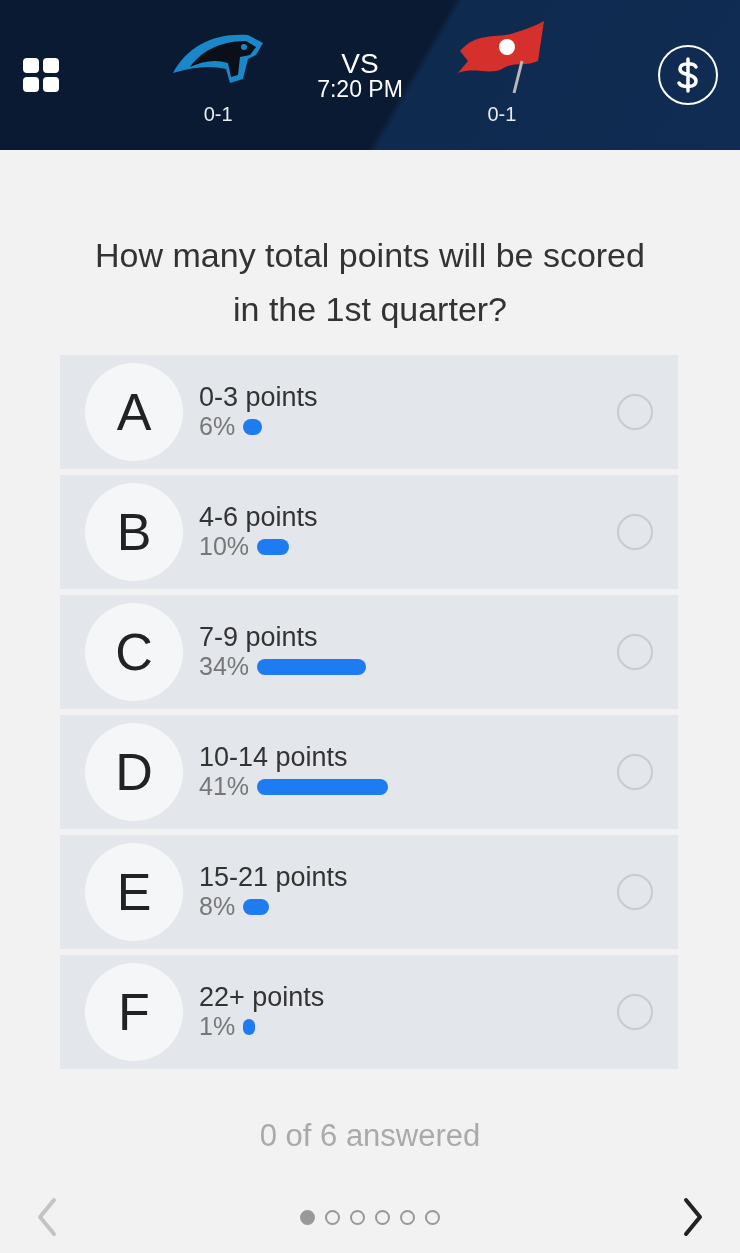  I want to click on percent-label: 10%, so click(224, 546).